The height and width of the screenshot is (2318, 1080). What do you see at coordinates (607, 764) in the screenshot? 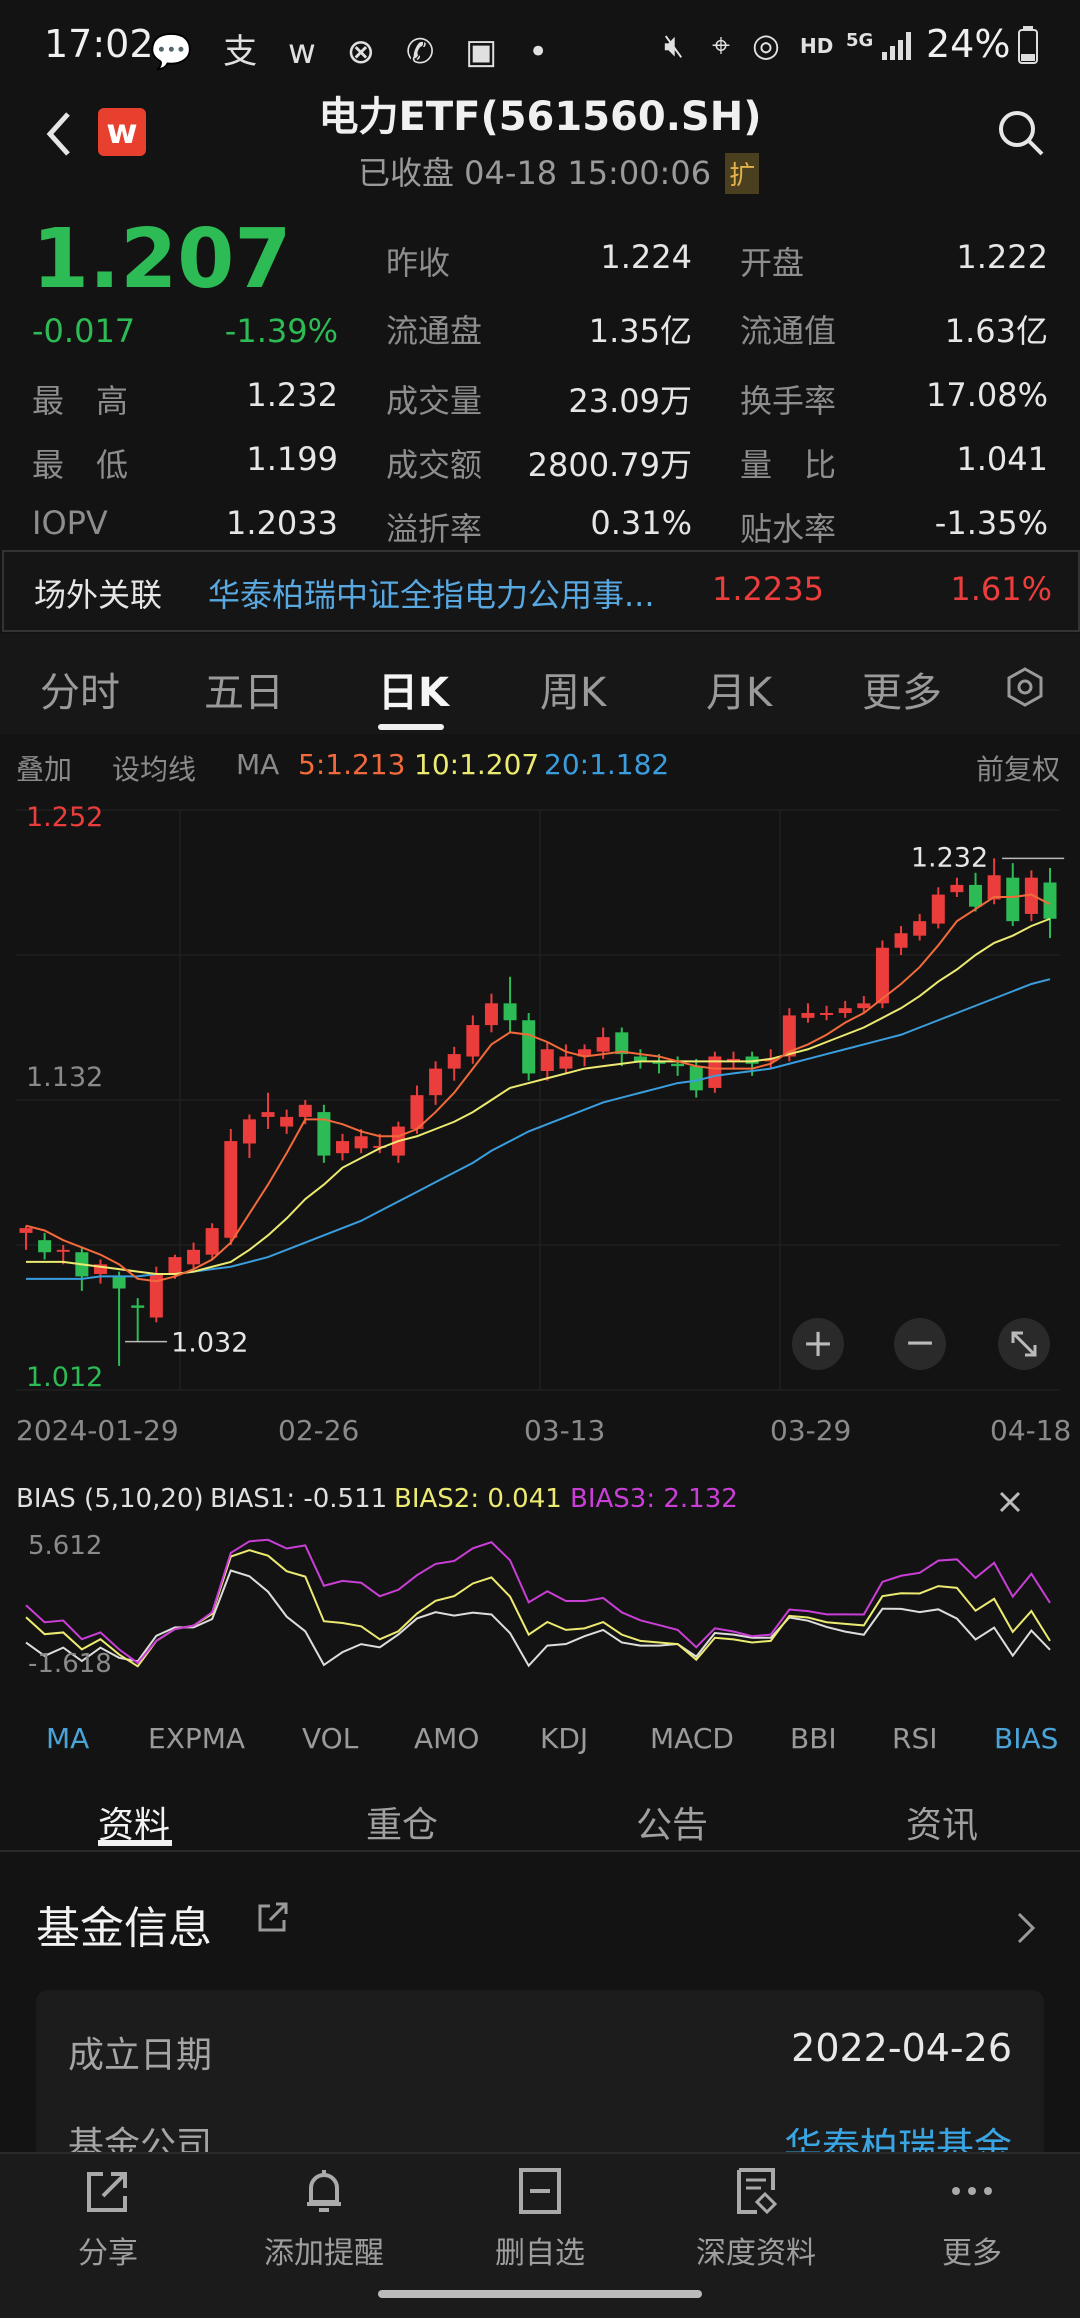
I see `ma20-value: 20:1.182` at bounding box center [607, 764].